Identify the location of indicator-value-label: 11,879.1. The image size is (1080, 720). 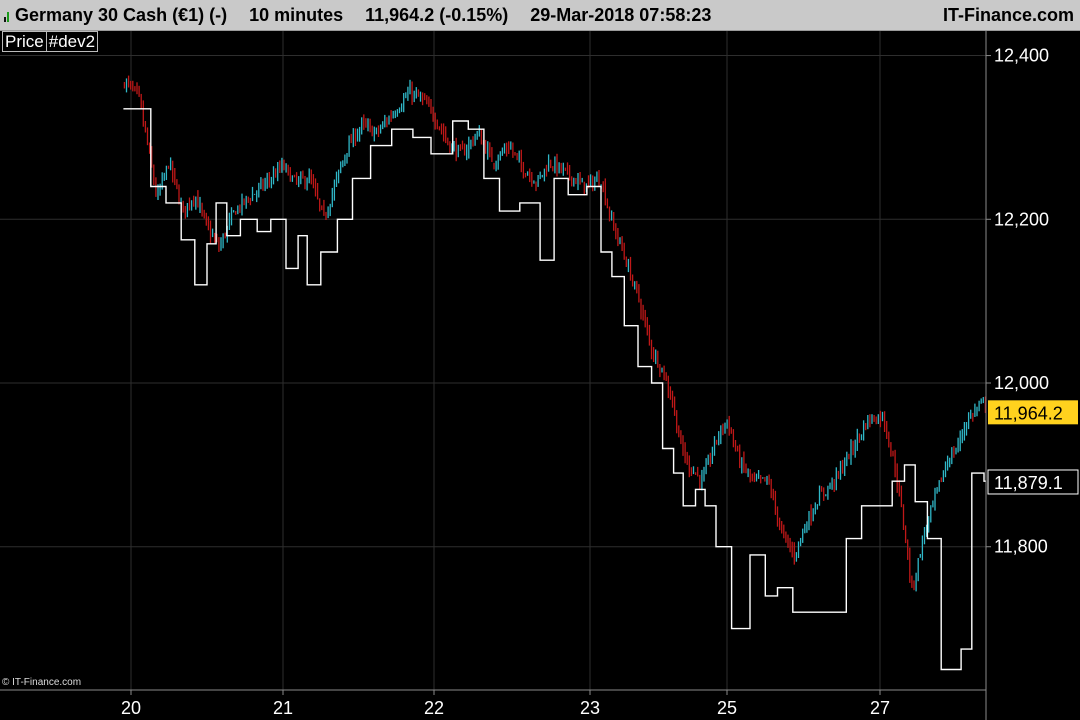
(1028, 483).